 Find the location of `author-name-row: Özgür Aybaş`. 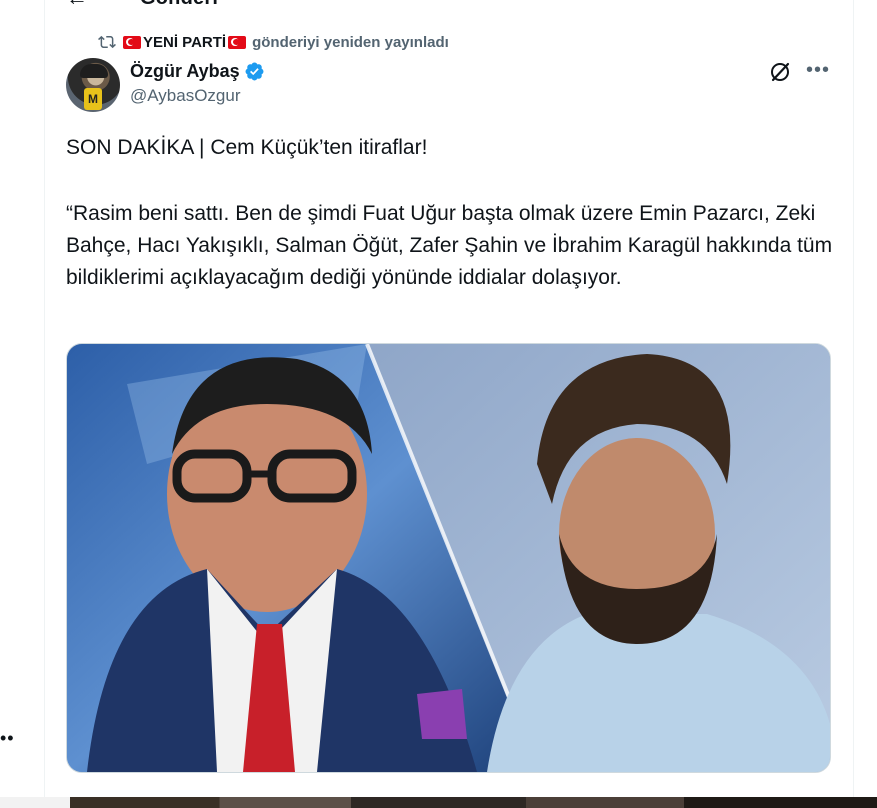

author-name-row: Özgür Aybaş is located at coordinates (197, 71).